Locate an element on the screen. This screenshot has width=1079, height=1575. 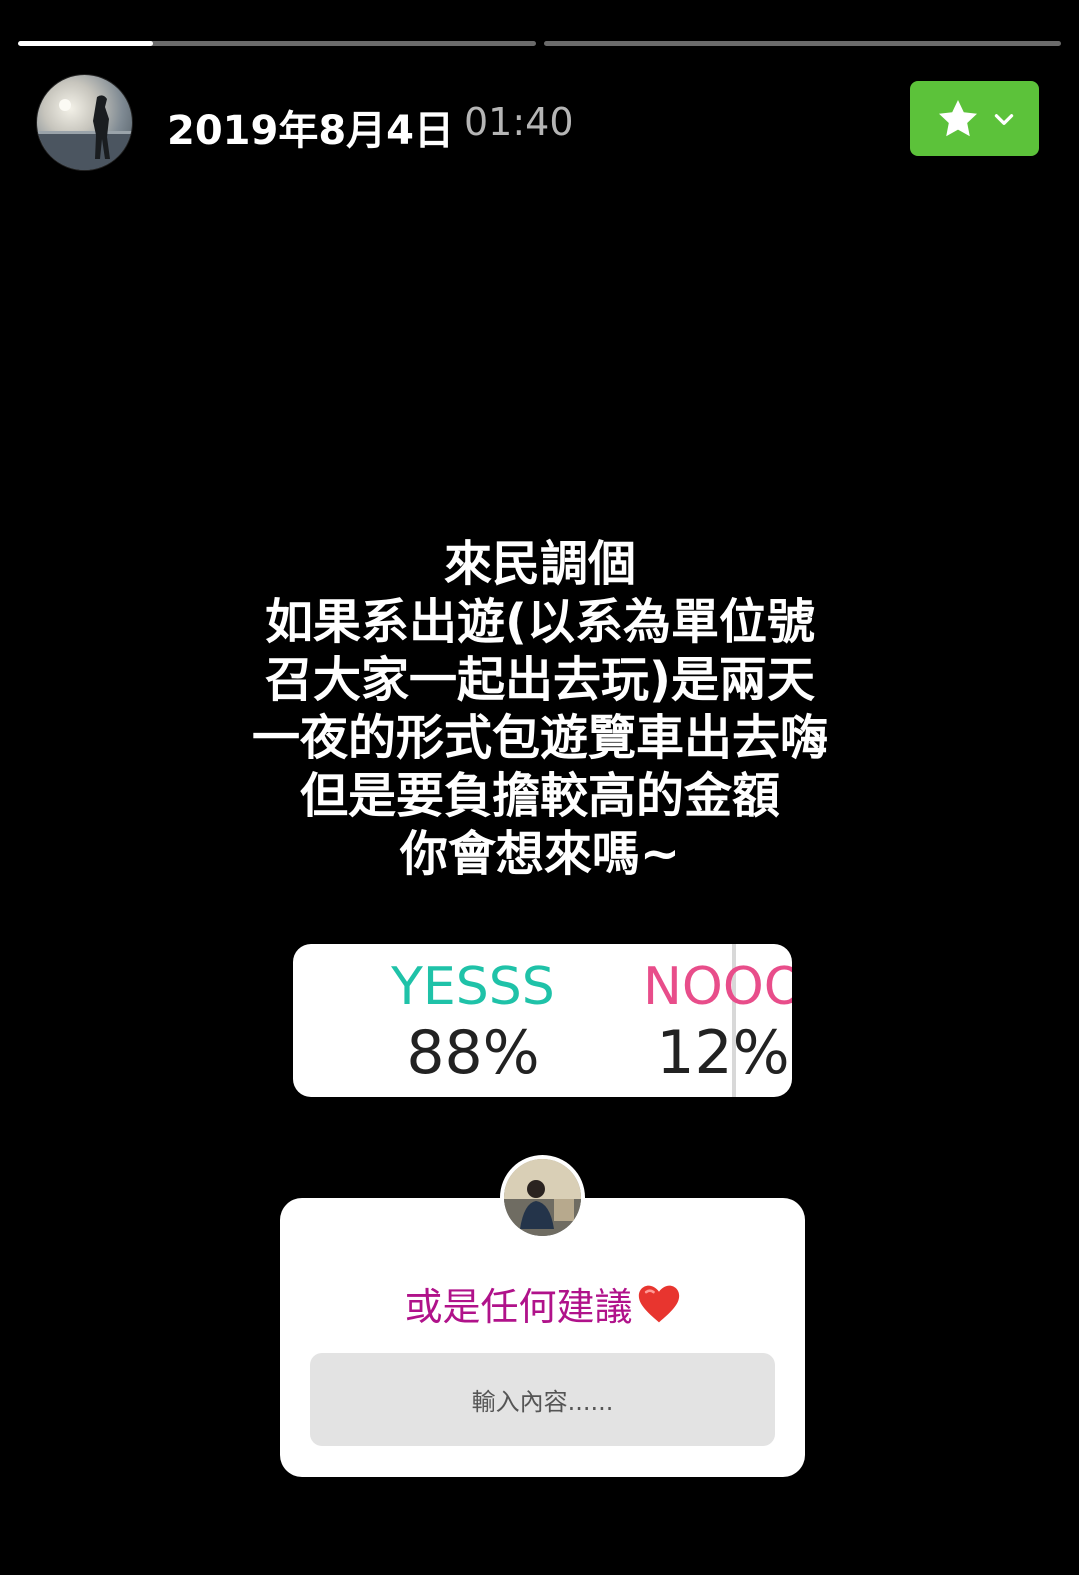
story-time: 01:40 is located at coordinates (519, 122).